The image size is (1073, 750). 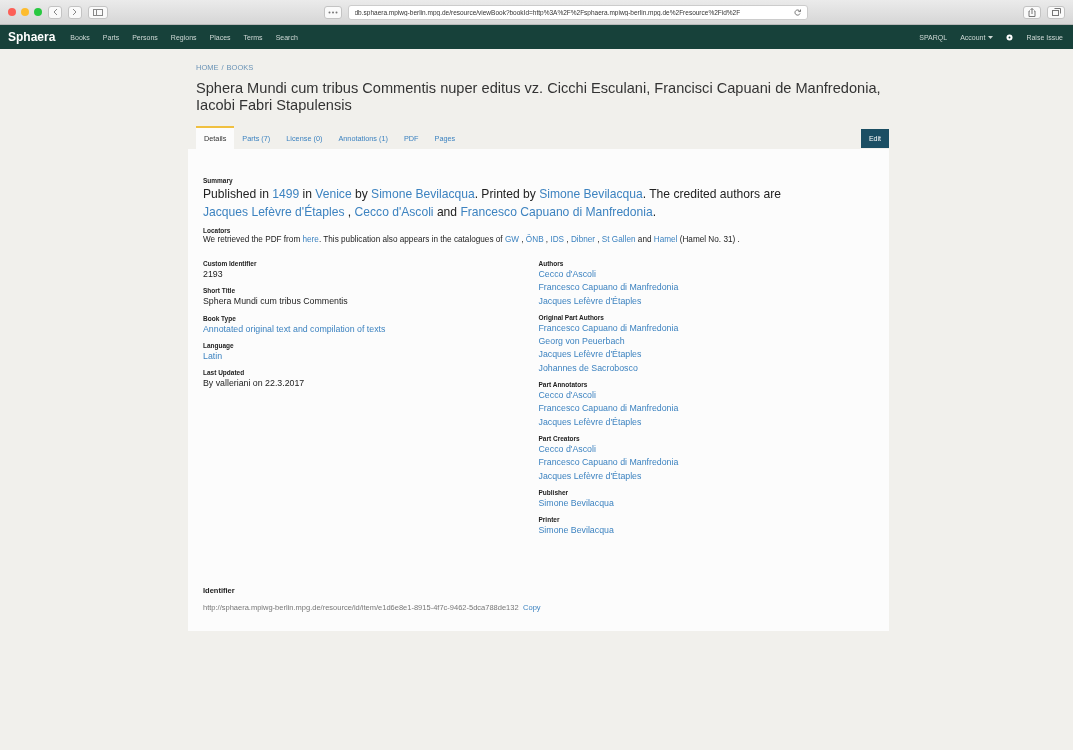 What do you see at coordinates (557, 239) in the screenshot?
I see `link: IDS` at bounding box center [557, 239].